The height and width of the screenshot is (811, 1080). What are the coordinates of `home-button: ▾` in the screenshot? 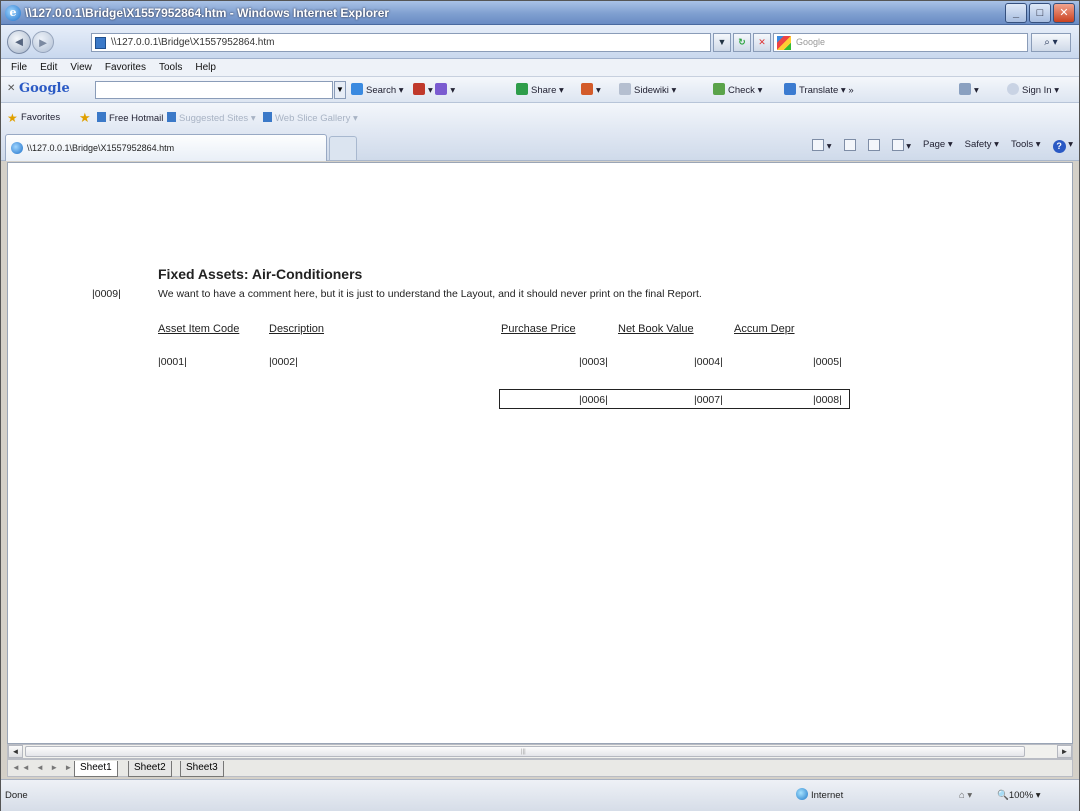 It's located at (822, 146).